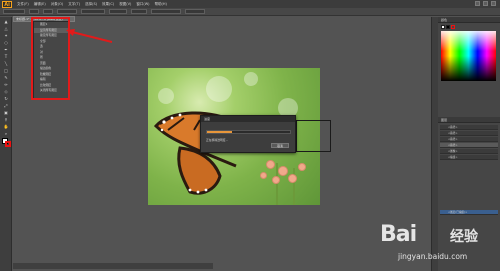 The image size is (500, 271). What do you see at coordinates (250, 12) in the screenshot?
I see `control-bar` at bounding box center [250, 12].